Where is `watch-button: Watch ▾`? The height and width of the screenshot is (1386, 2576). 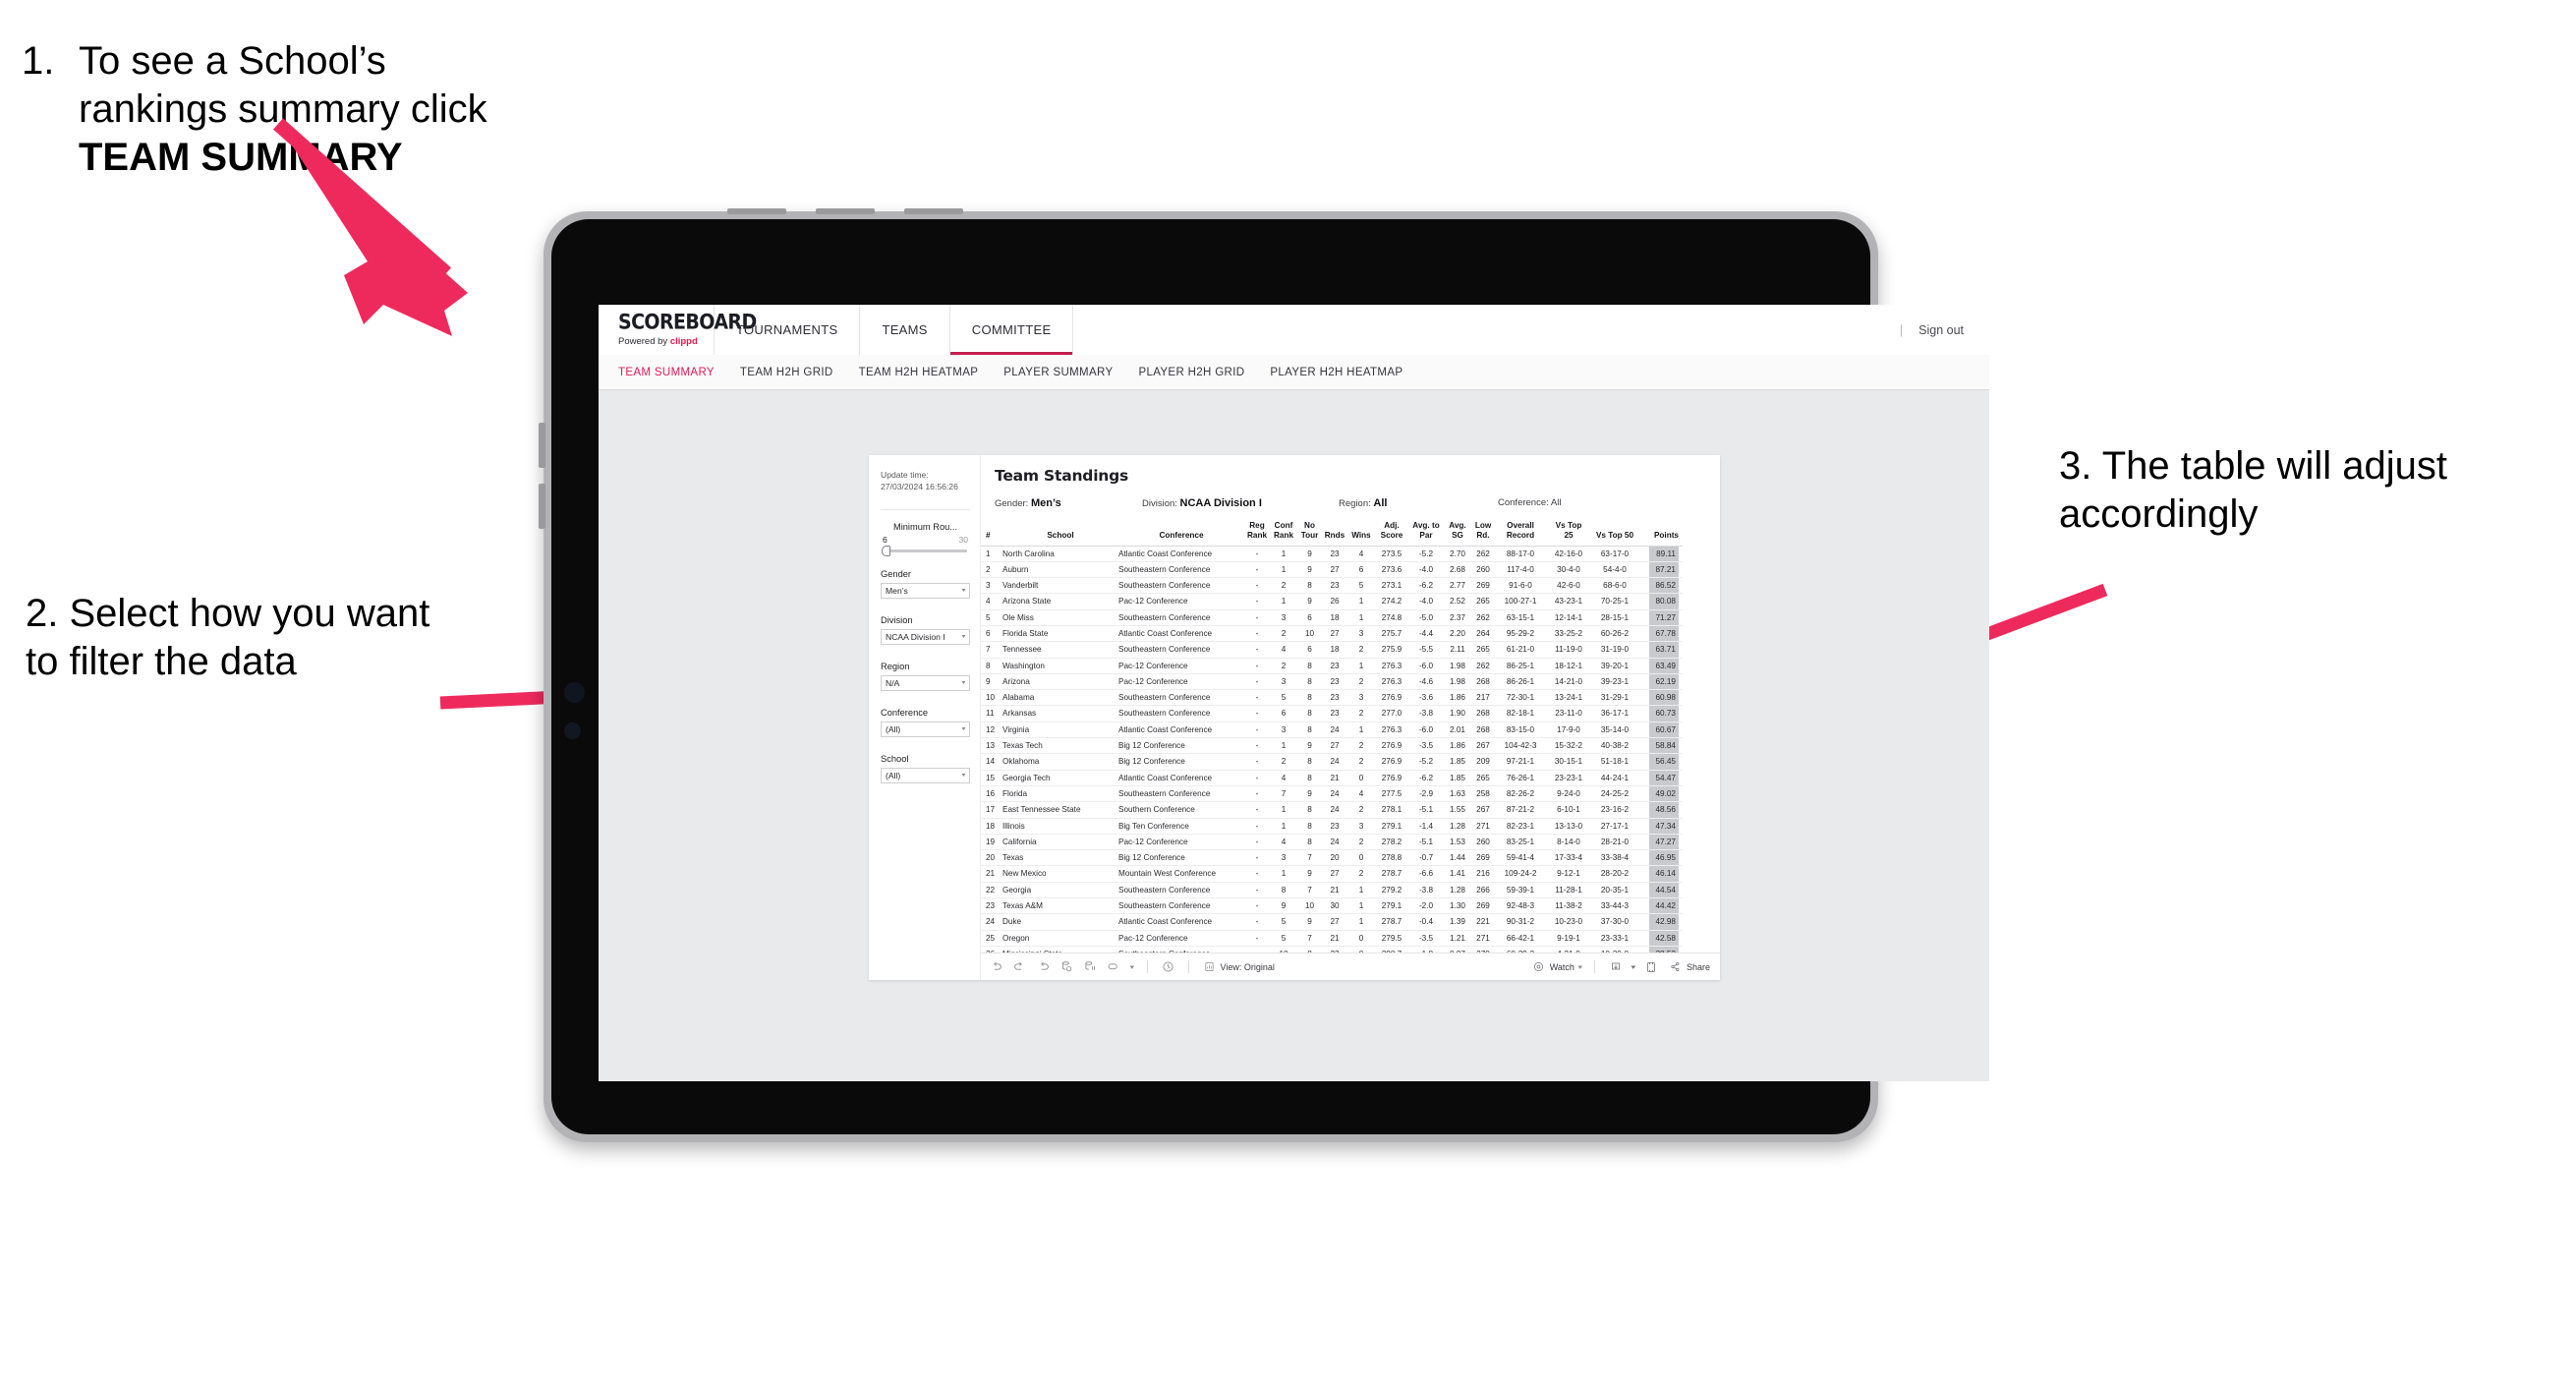
watch-button: Watch ▾ is located at coordinates (1557, 966).